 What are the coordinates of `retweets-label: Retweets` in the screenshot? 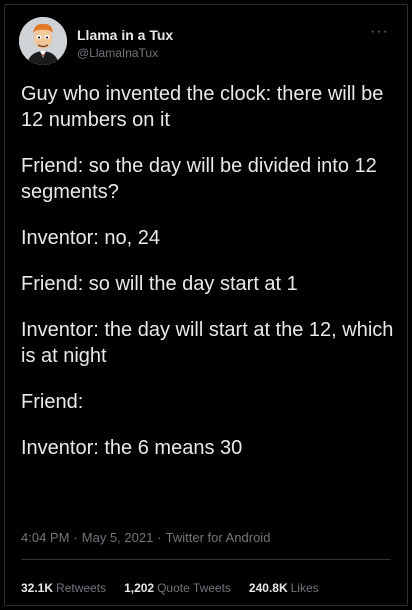 It's located at (81, 588).